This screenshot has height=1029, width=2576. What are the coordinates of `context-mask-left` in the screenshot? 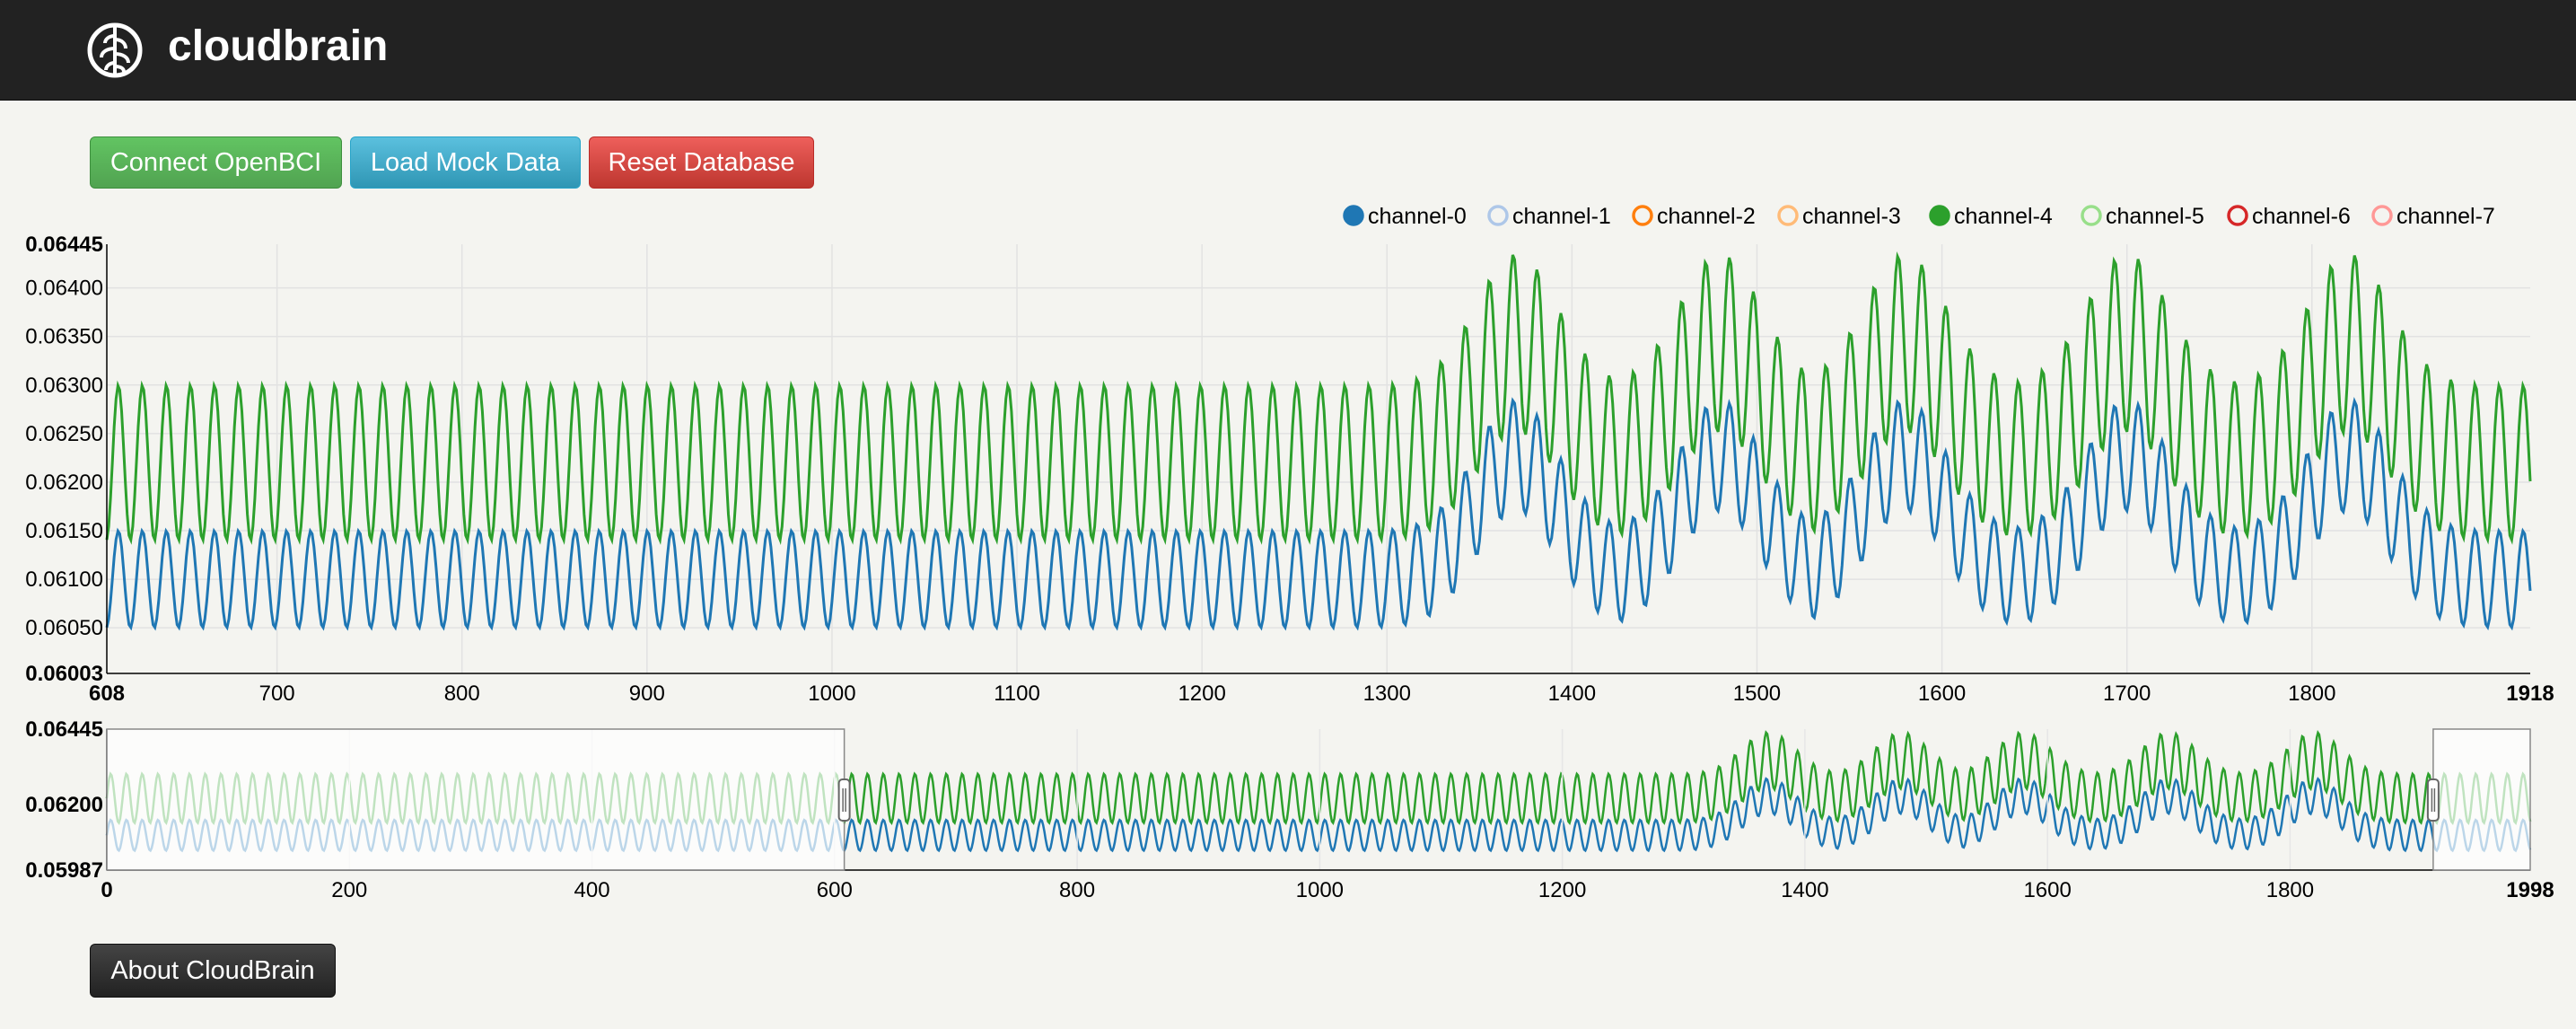 It's located at (476, 799).